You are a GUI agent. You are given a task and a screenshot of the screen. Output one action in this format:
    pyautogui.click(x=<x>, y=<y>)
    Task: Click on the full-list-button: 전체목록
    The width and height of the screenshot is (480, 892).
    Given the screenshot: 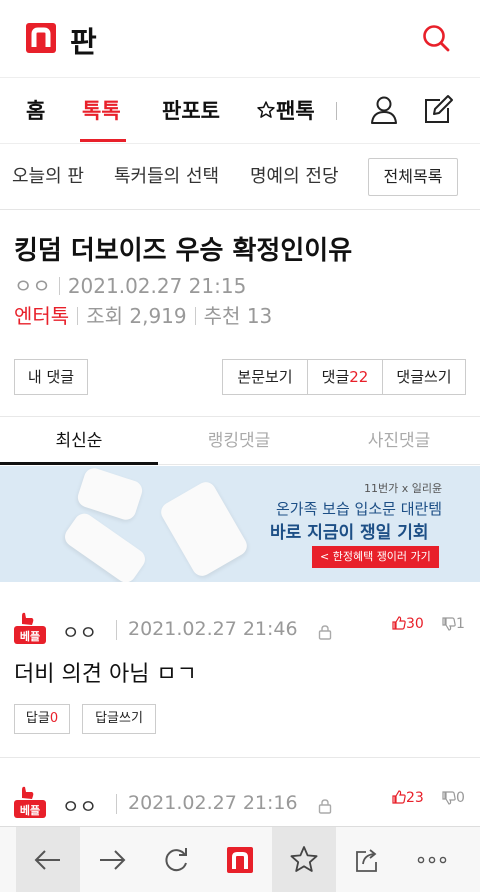 What is the action you would take?
    pyautogui.click(x=413, y=177)
    